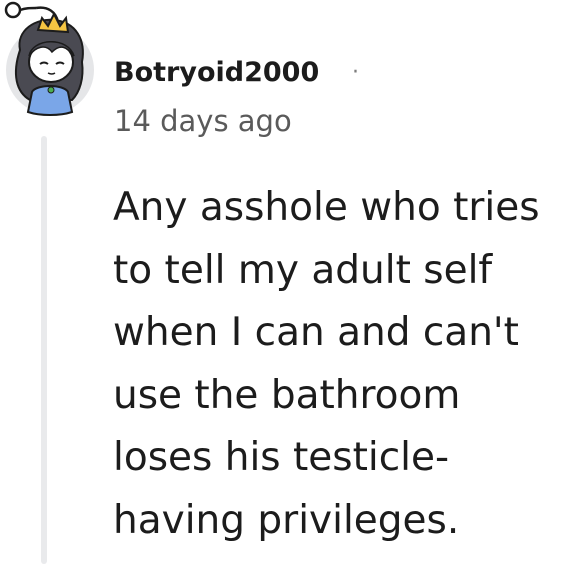 This screenshot has width=582, height=564. I want to click on comment-timestamp: 14 days ago, so click(203, 121).